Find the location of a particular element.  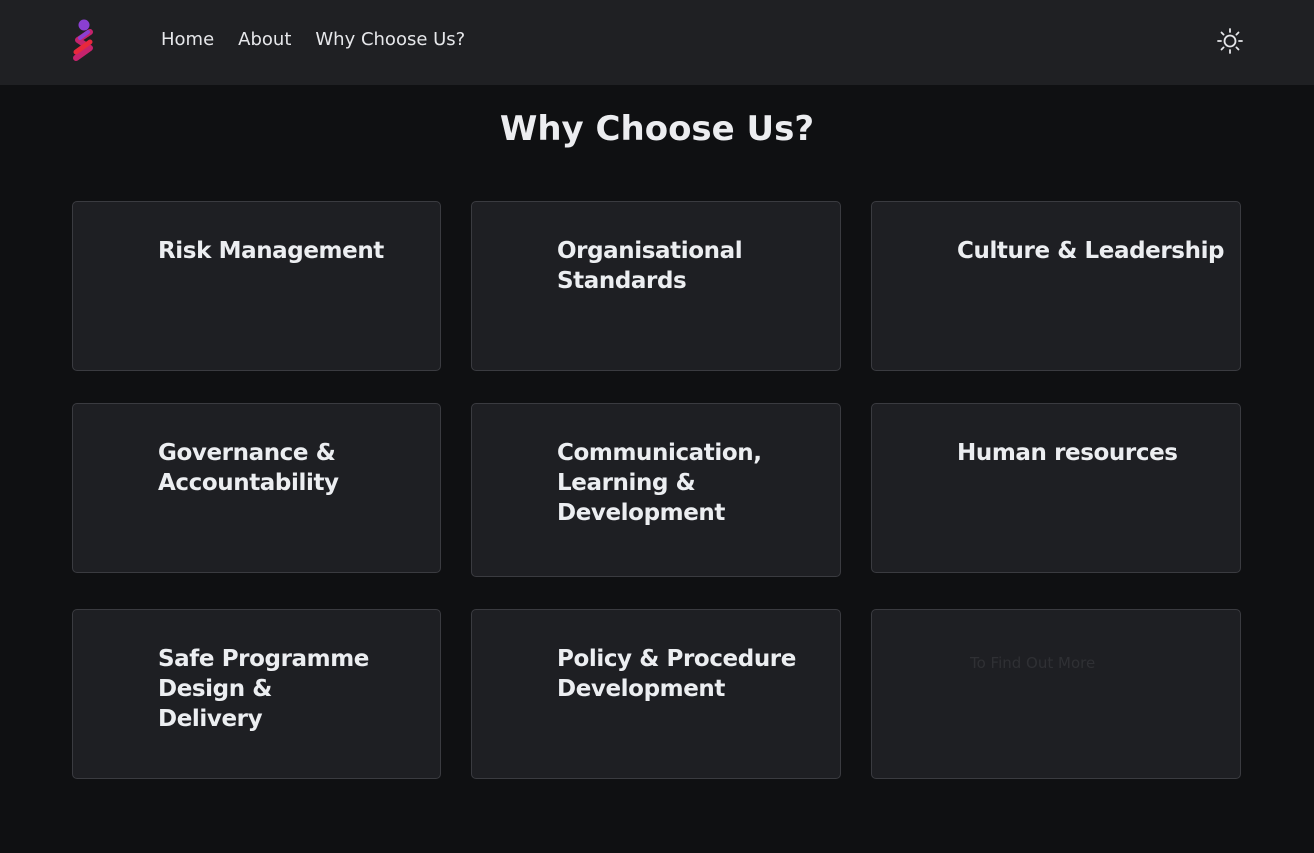

navbar: Home About Why Choose Us? is located at coordinates (657, 42).